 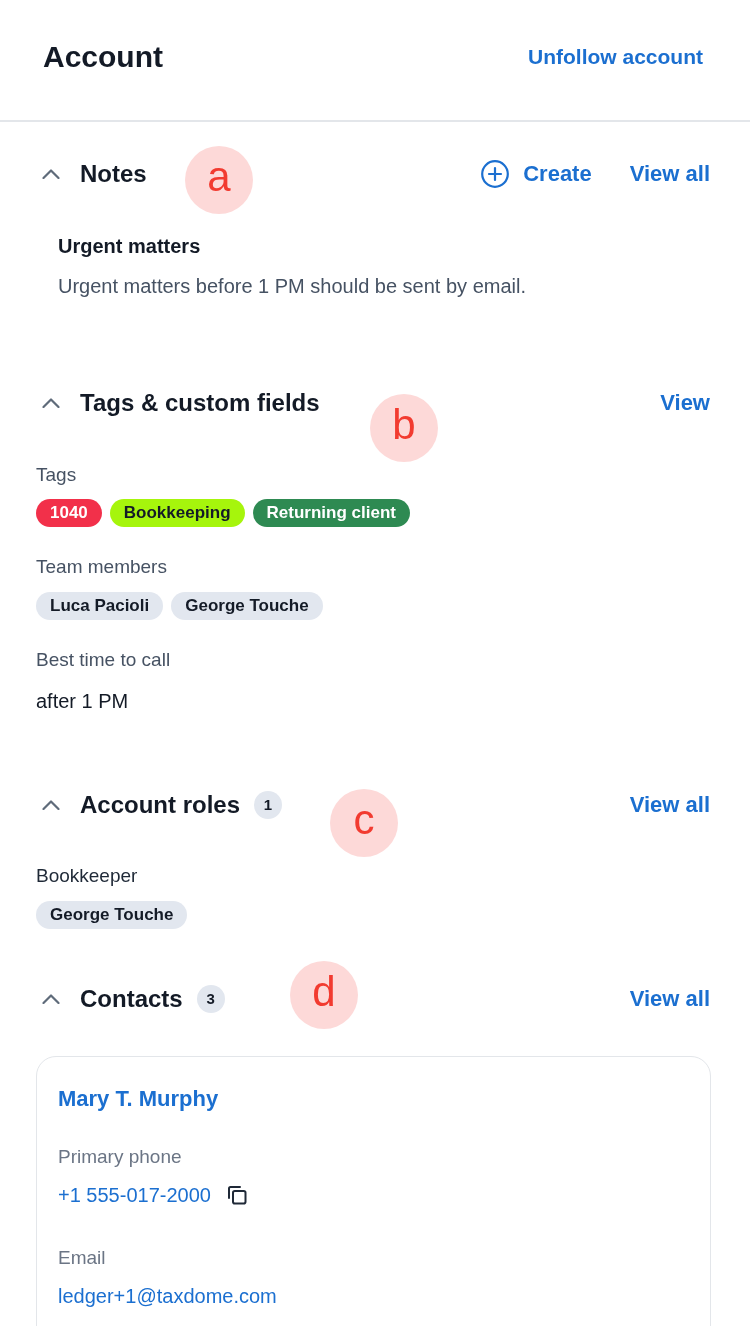 What do you see at coordinates (364, 823) in the screenshot?
I see `annotation-marker: c` at bounding box center [364, 823].